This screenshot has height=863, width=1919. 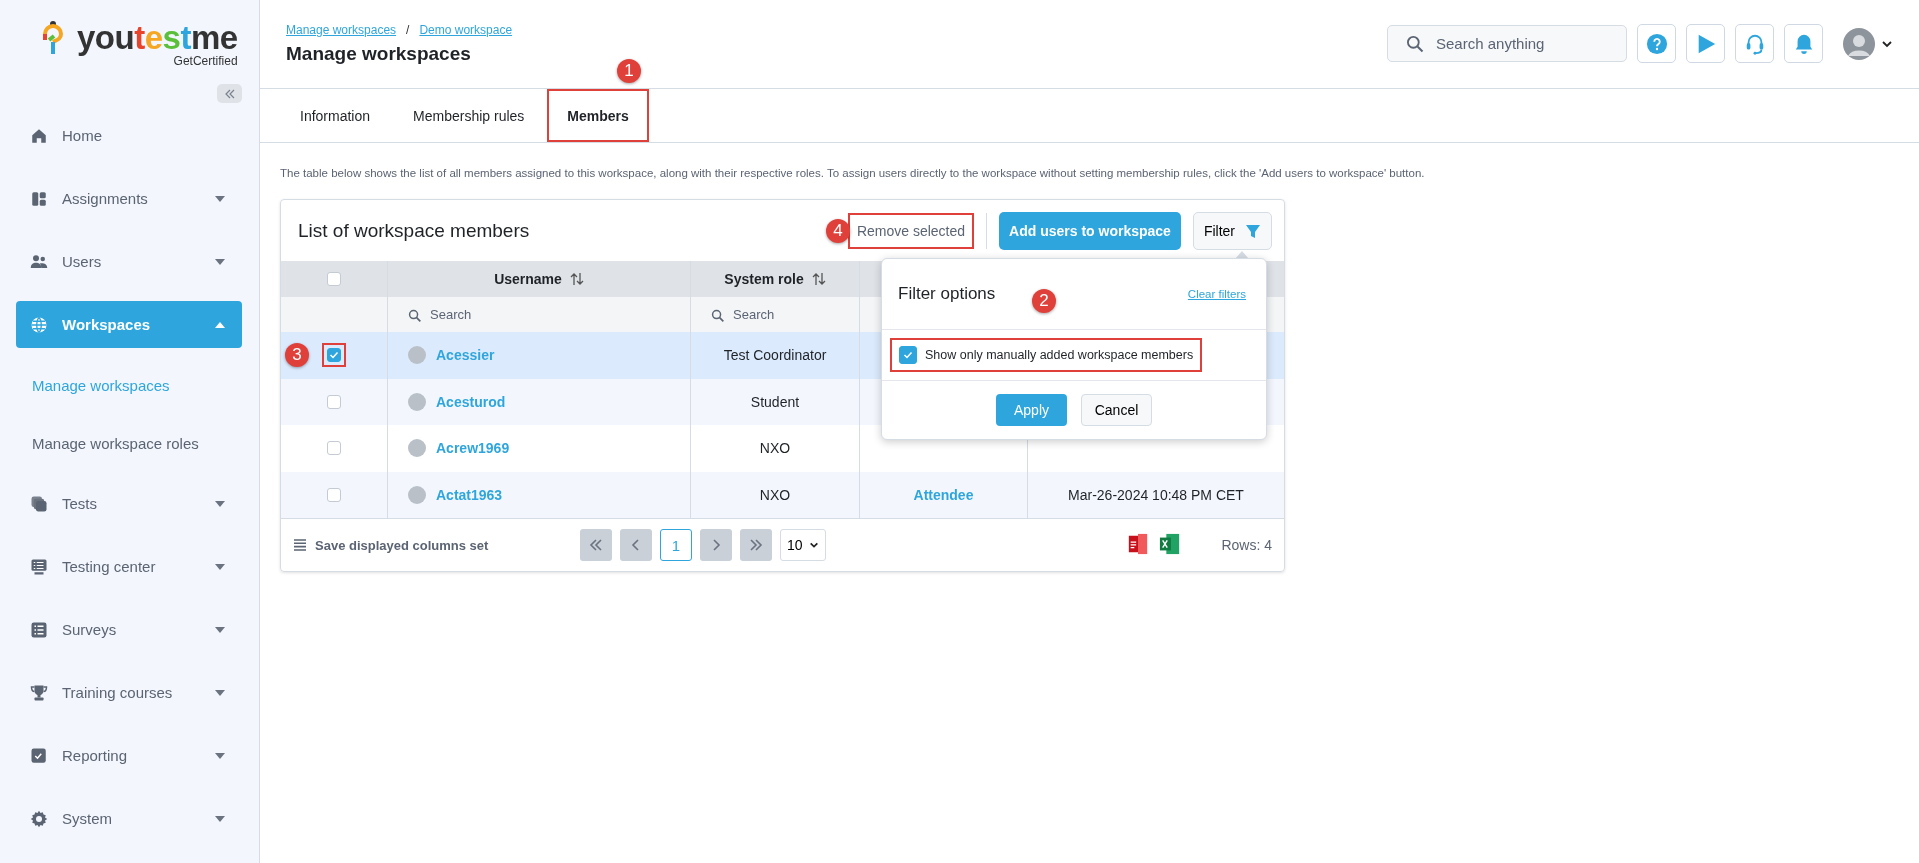 What do you see at coordinates (775, 401) in the screenshot?
I see `table-cell: Student` at bounding box center [775, 401].